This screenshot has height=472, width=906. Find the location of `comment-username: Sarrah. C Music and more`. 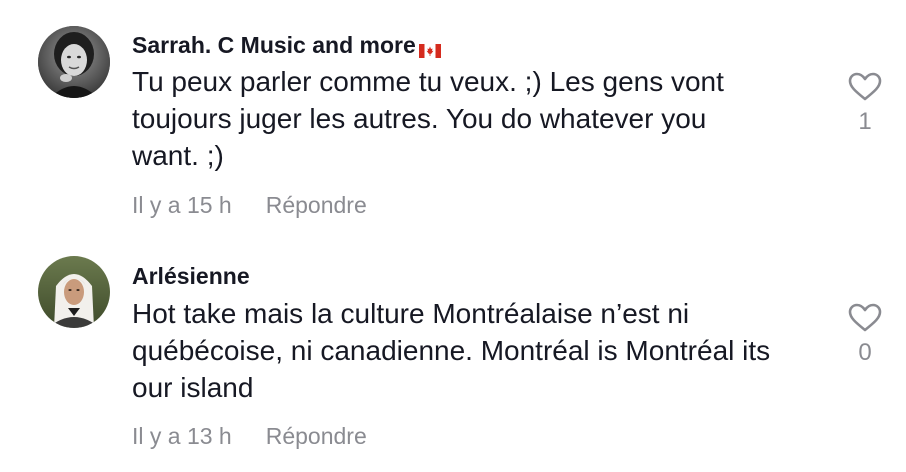

comment-username: Sarrah. C Music and more is located at coordinates (286, 45).